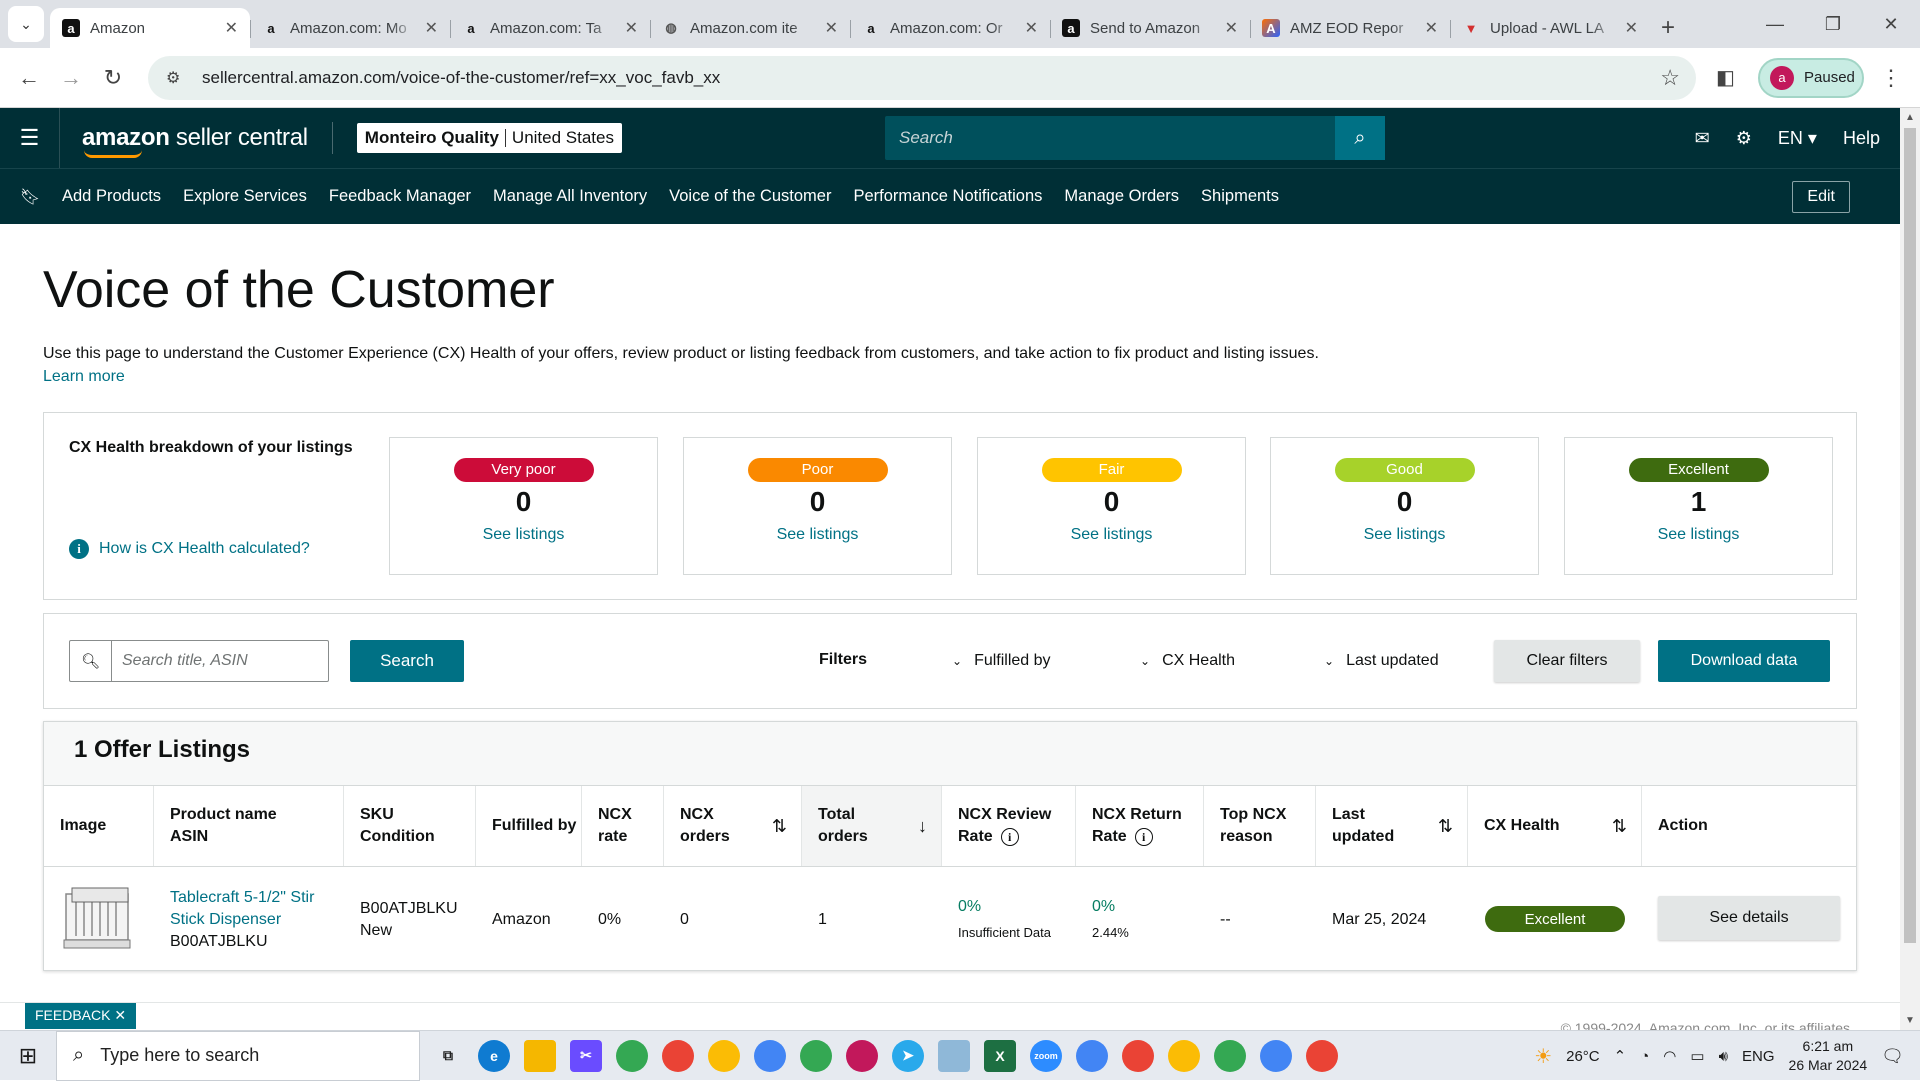 The height and width of the screenshot is (1081, 1920). Describe the element at coordinates (1381, 661) in the screenshot. I see `last-updated-dropdown: ⌄ Last updated` at that location.